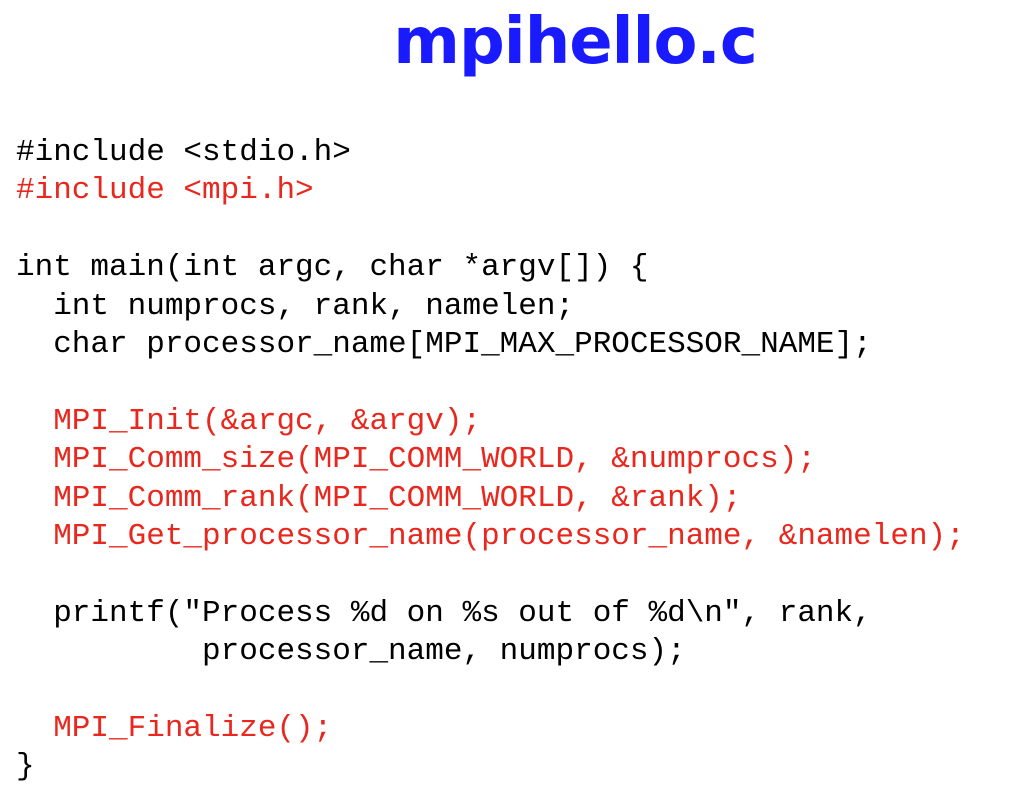 Image resolution: width=1010 pixels, height=798 pixels. I want to click on code-line: int main(int argc, char *argv[]) {, so click(332, 268).